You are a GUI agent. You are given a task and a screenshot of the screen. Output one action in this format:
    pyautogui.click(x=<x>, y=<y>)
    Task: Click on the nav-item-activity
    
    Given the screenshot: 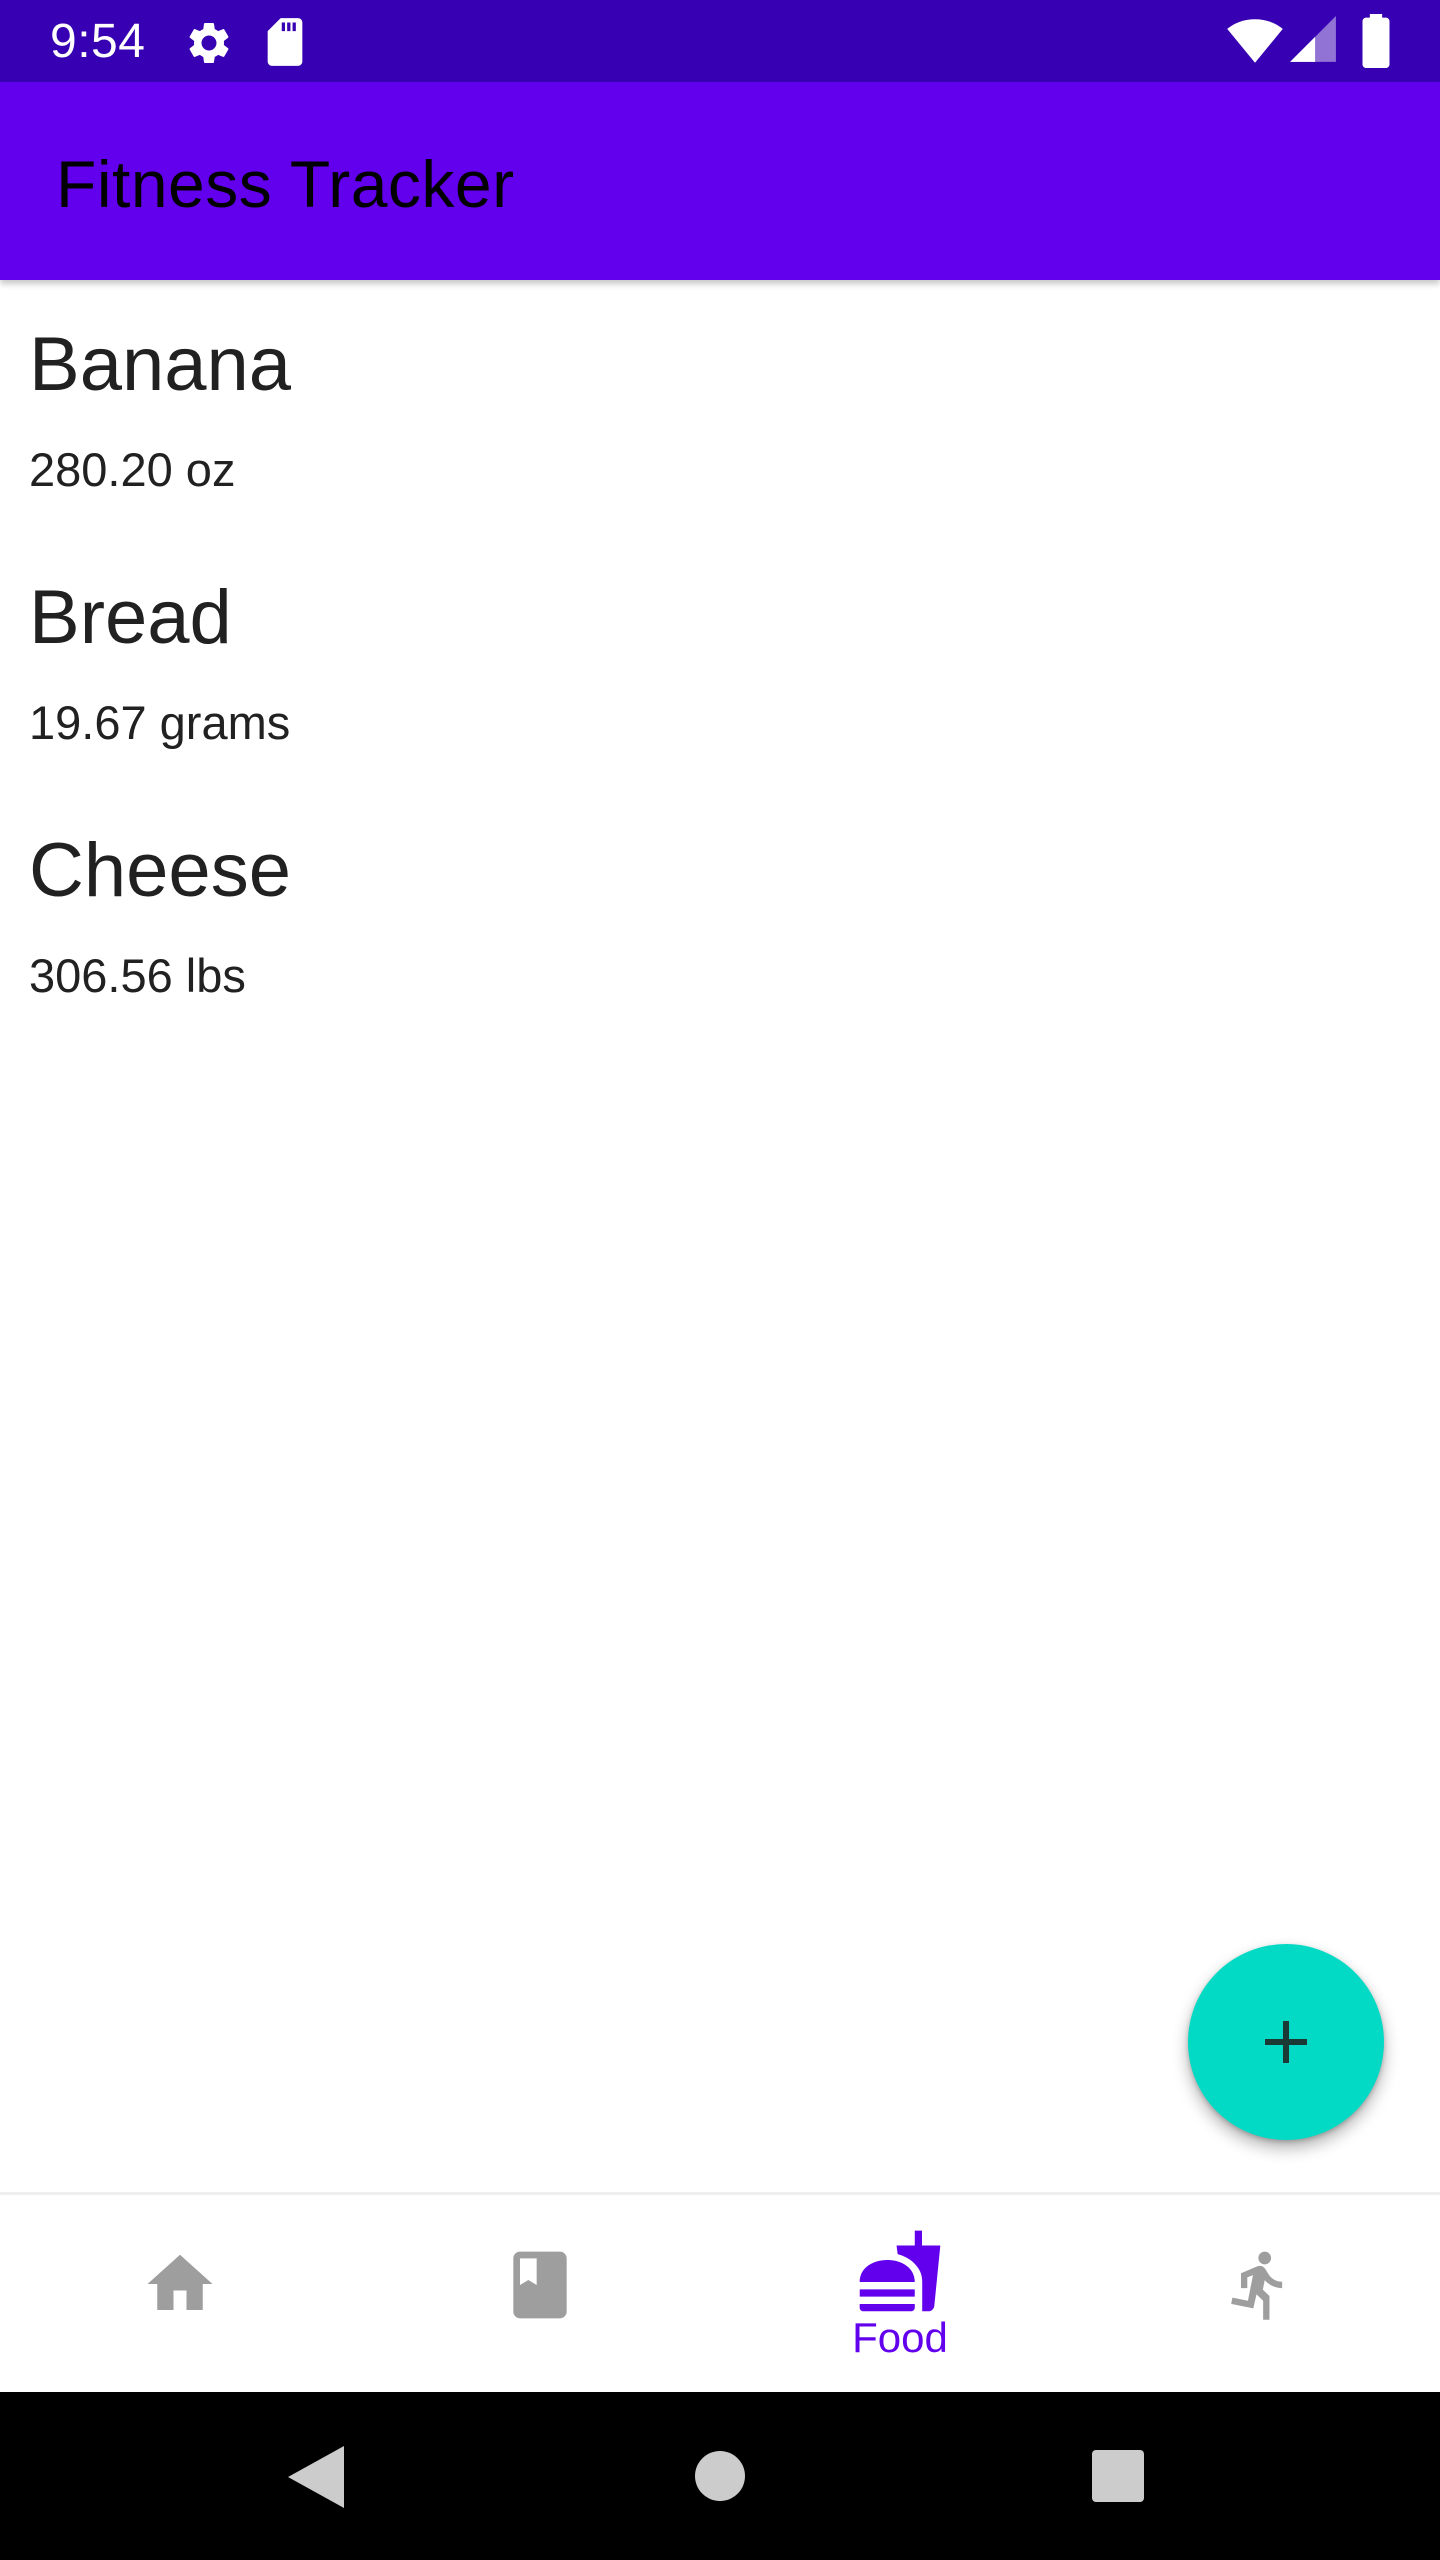 What is the action you would take?
    pyautogui.click(x=1260, y=2295)
    